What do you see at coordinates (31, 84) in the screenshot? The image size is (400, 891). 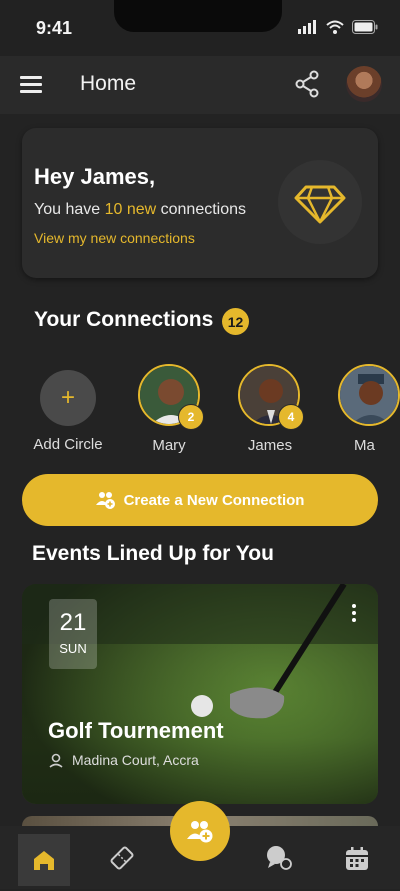 I see `menu-icon` at bounding box center [31, 84].